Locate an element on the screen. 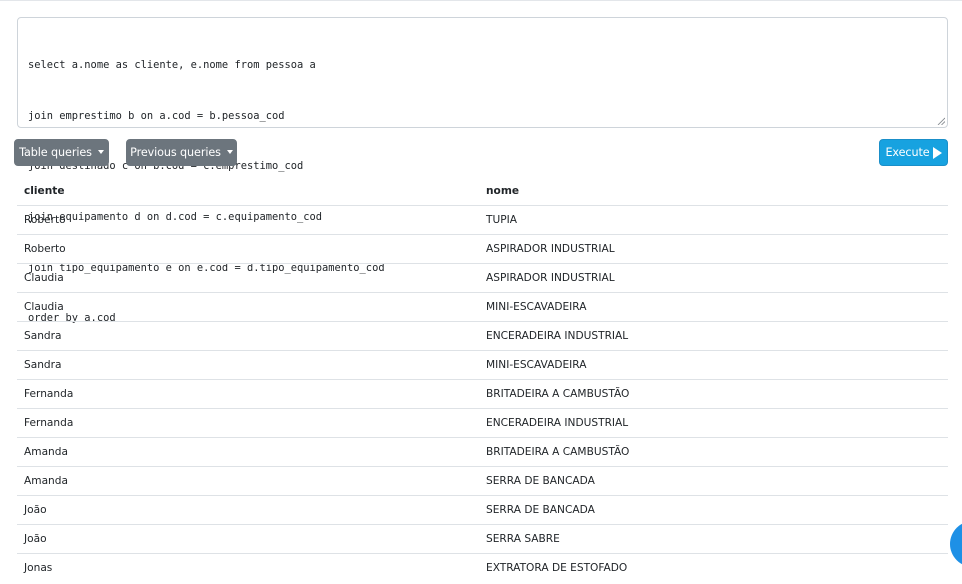  play-icon is located at coordinates (937, 152).